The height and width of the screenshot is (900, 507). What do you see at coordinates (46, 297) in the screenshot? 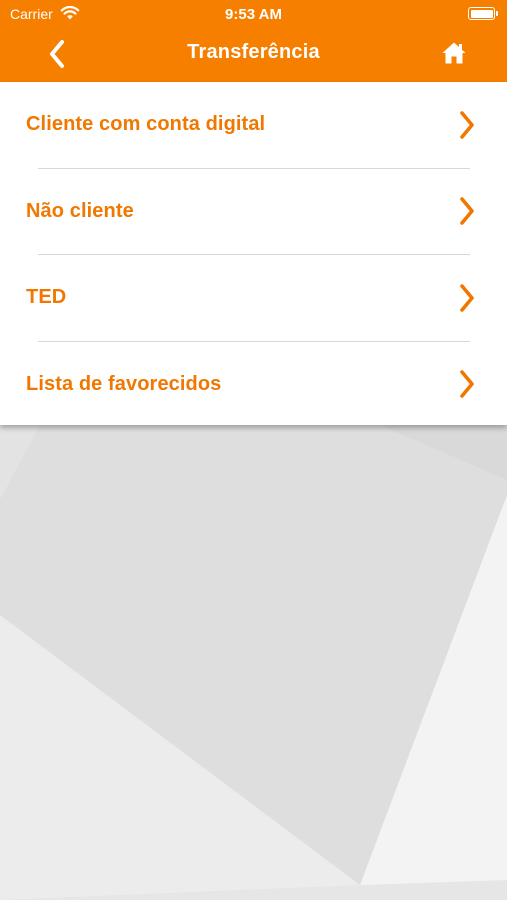
I see `menu-item-label: TED` at bounding box center [46, 297].